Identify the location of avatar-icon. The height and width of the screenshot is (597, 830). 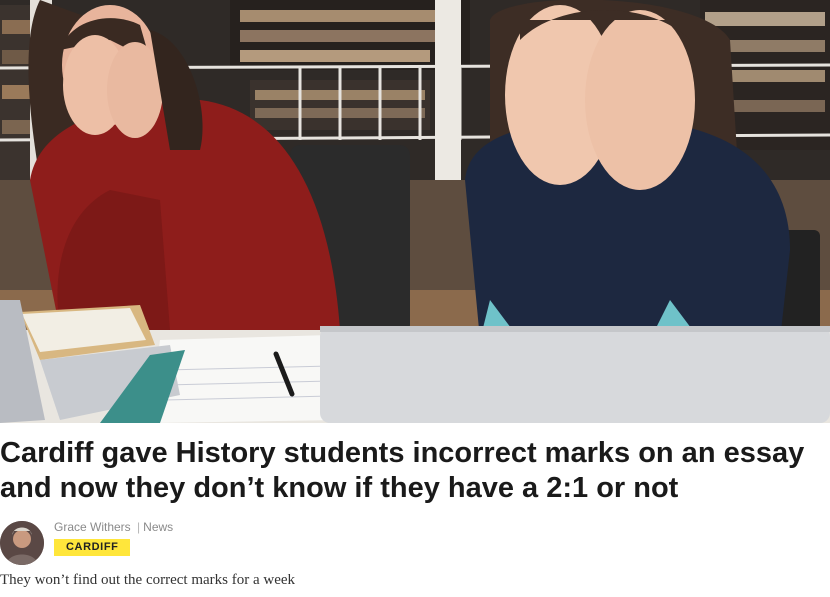
(22, 543).